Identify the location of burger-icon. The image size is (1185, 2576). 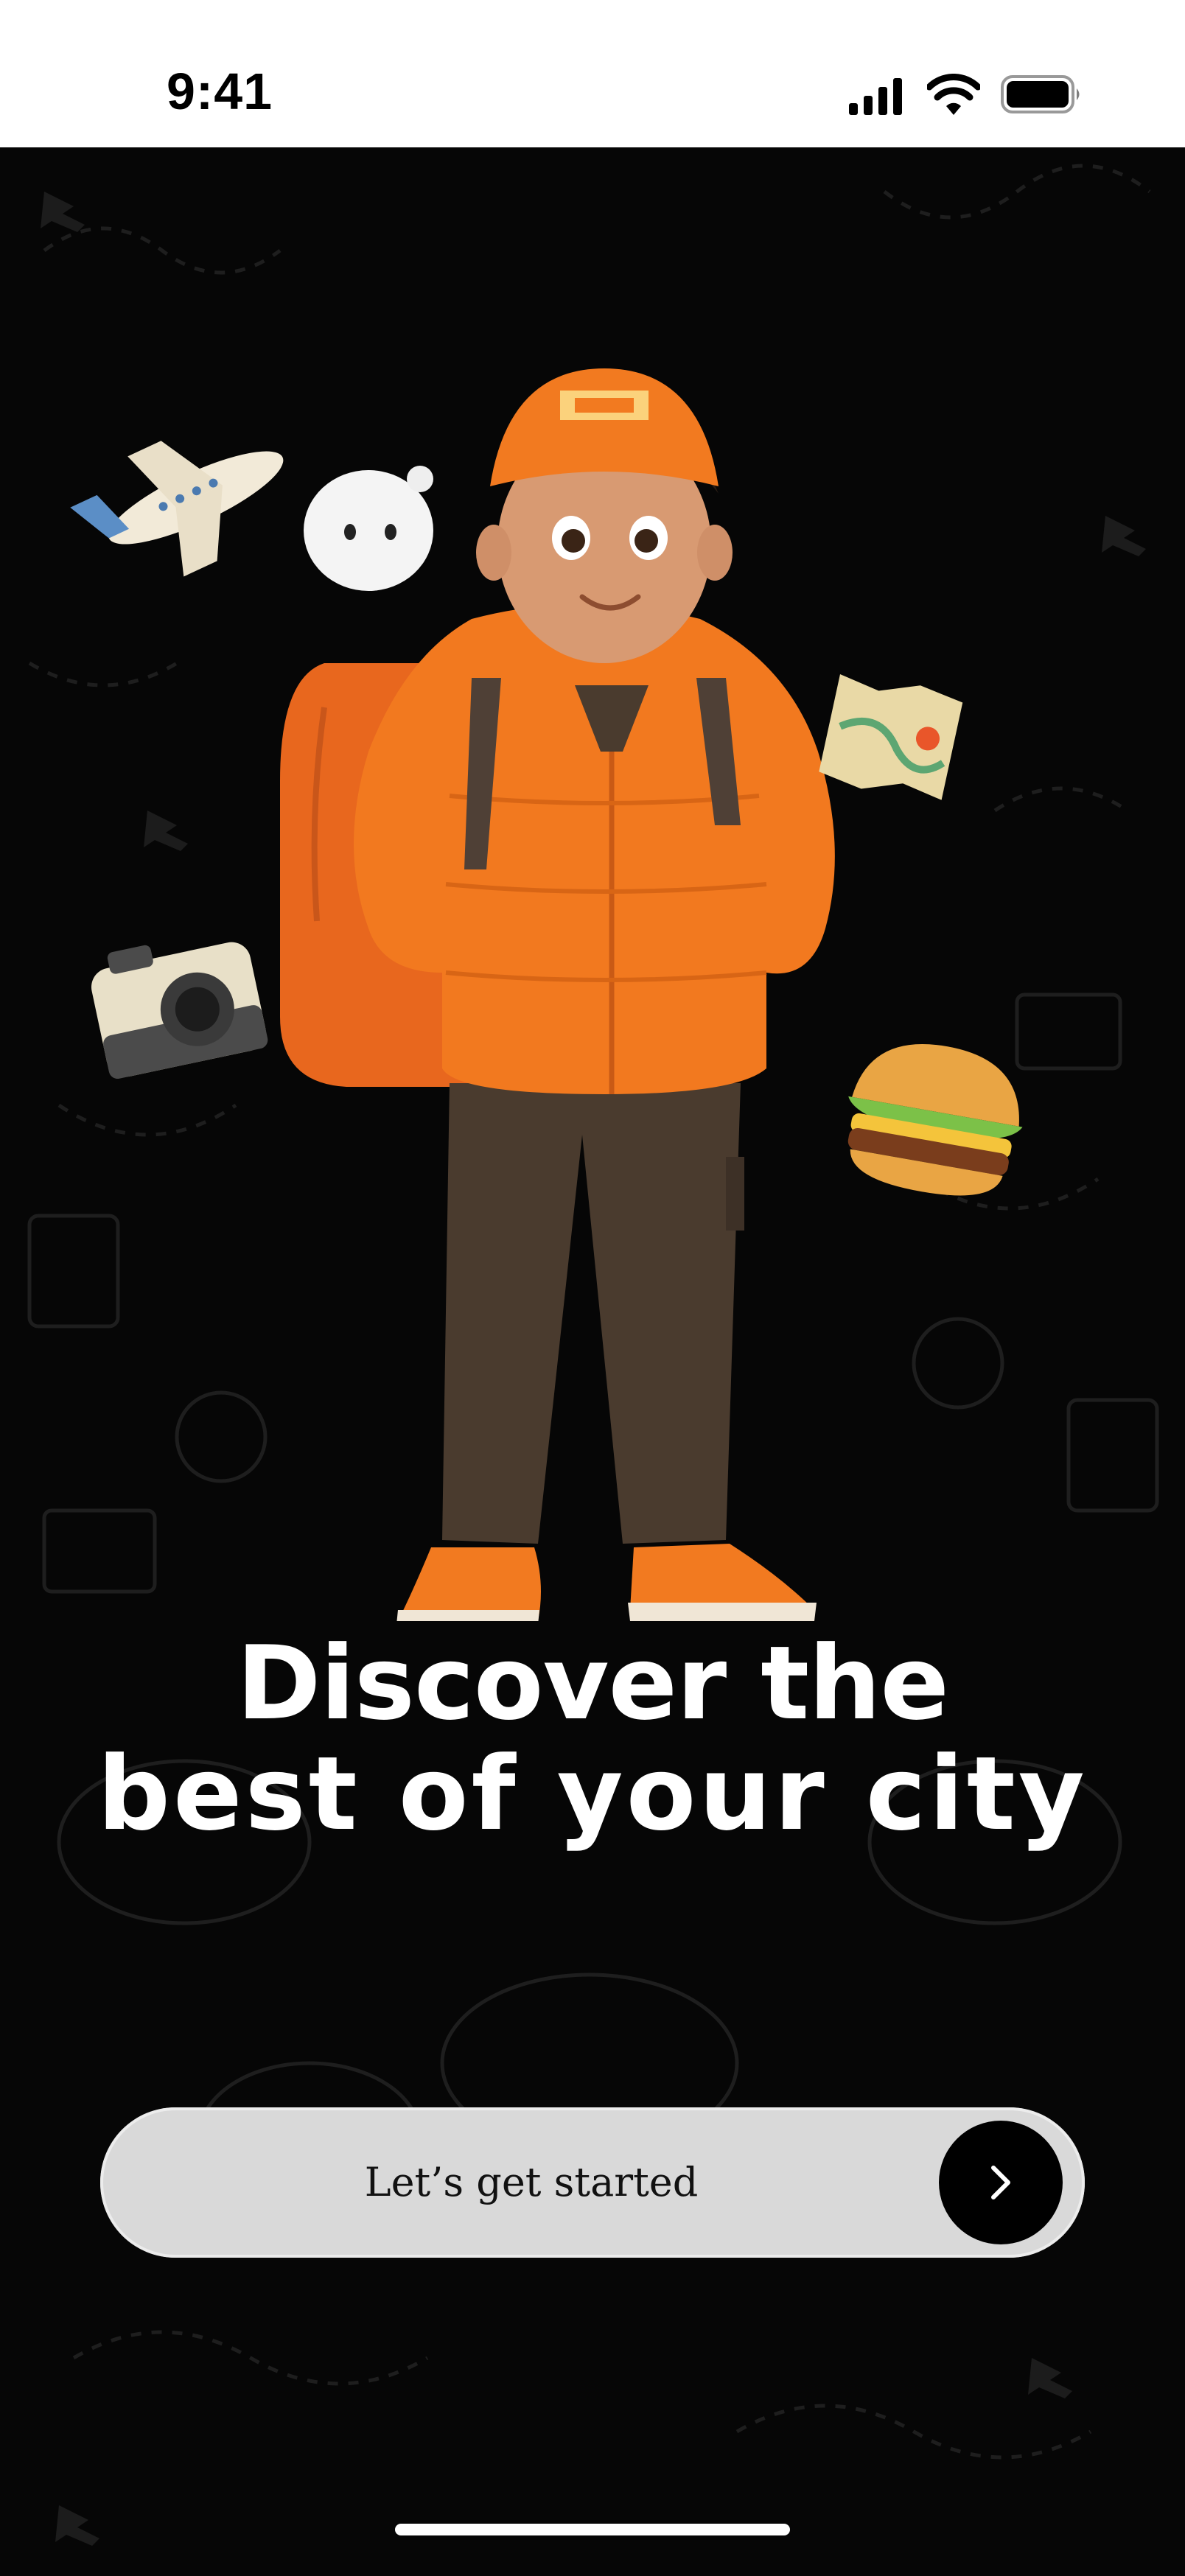
(935, 1120).